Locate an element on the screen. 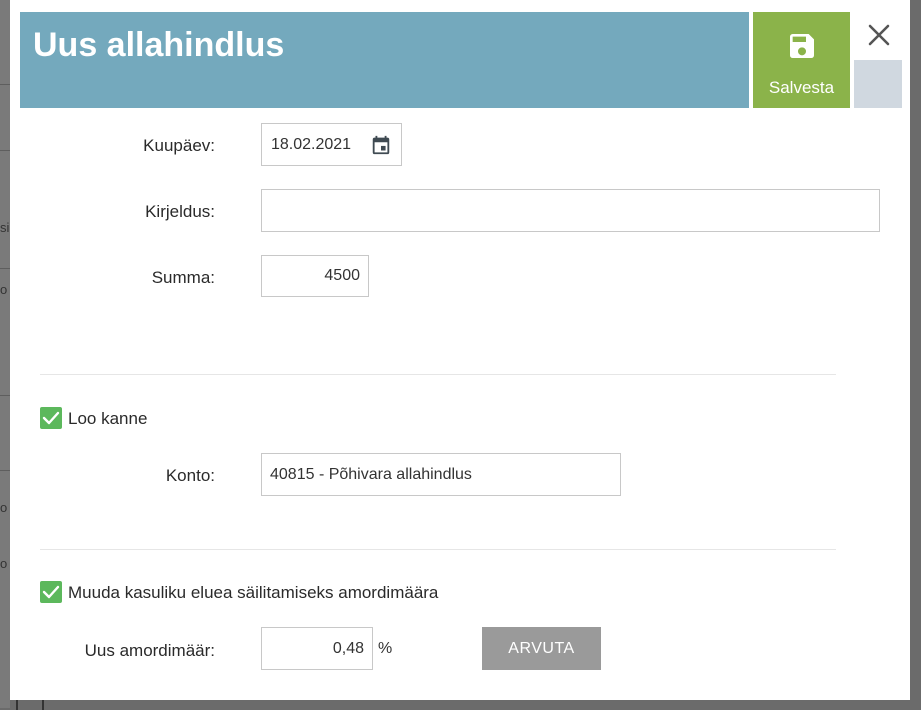  new-rate-input is located at coordinates (317, 648).